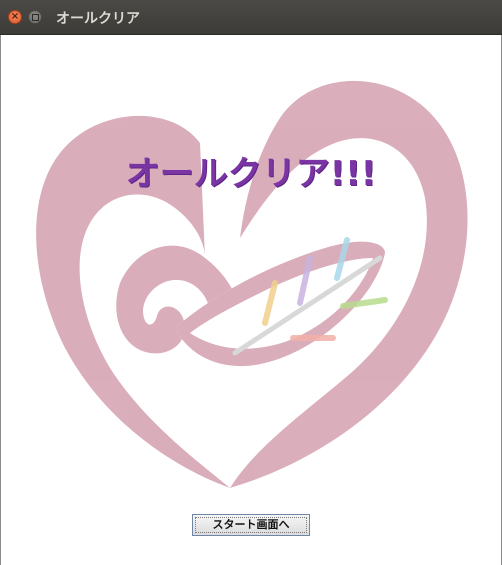  I want to click on title-bar: × オールクリア, so click(251, 17).